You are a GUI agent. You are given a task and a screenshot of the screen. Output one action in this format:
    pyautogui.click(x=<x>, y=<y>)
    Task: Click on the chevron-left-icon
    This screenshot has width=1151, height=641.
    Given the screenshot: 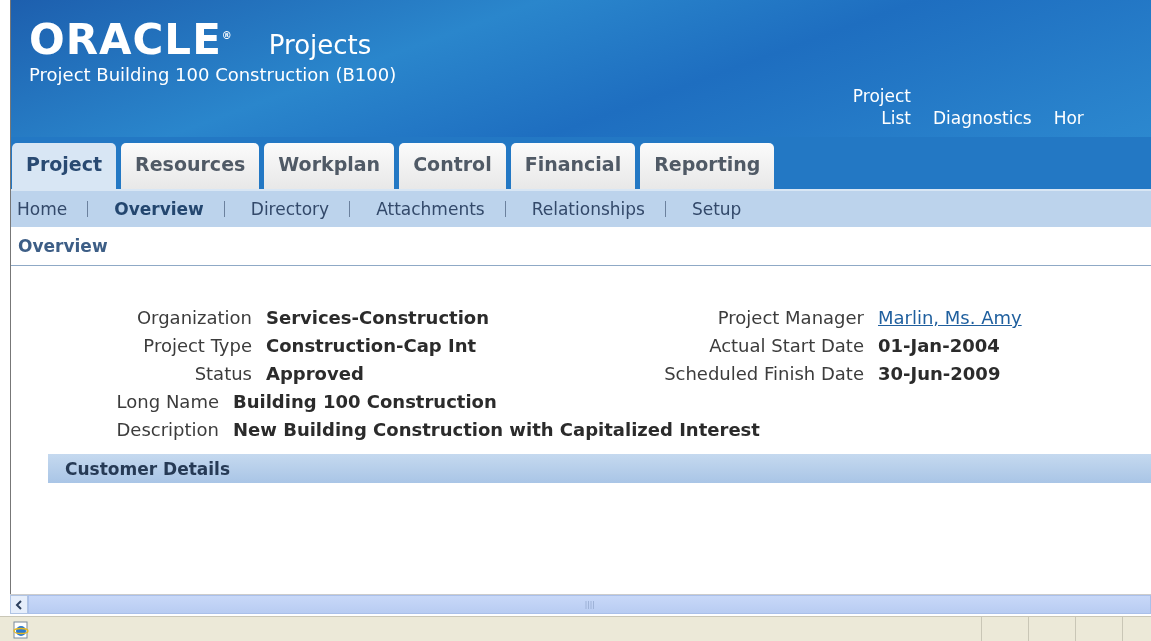 What is the action you would take?
    pyautogui.click(x=19, y=604)
    